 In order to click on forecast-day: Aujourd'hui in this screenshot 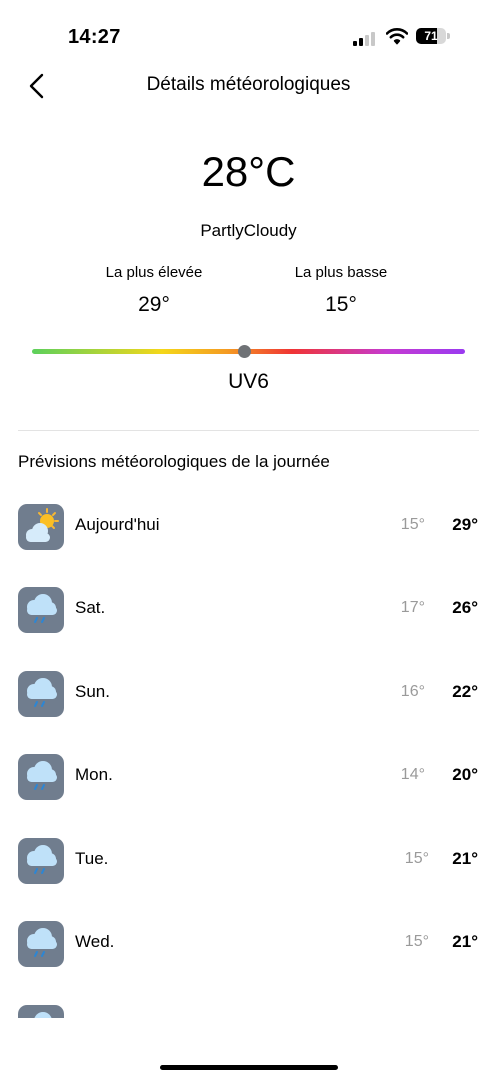, I will do `click(117, 524)`.